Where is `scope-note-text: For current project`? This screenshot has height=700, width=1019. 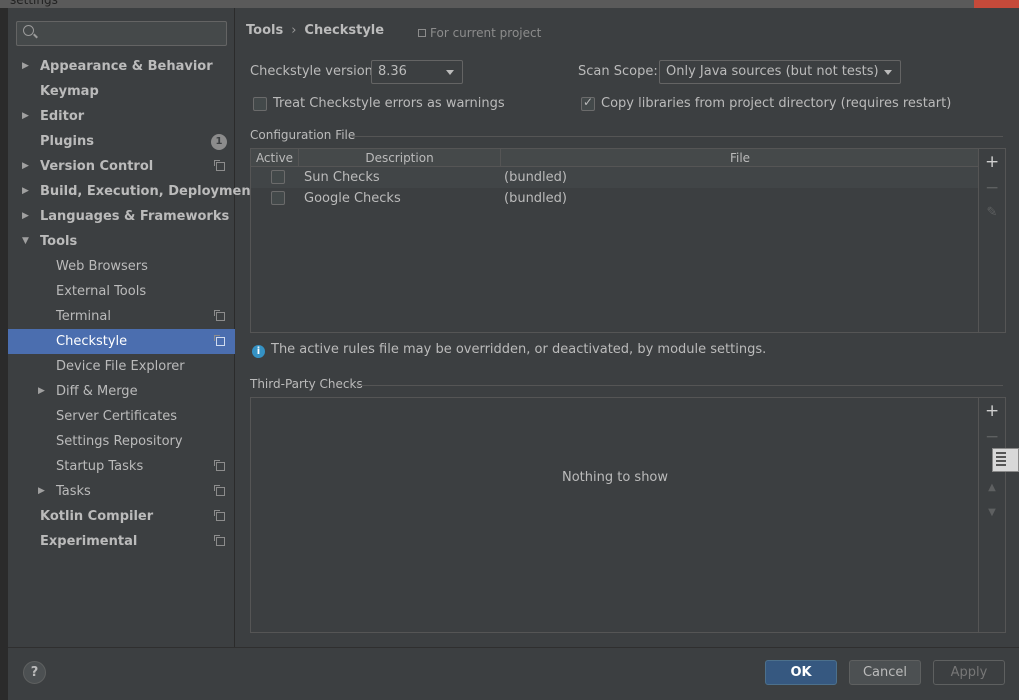 scope-note-text: For current project is located at coordinates (486, 33).